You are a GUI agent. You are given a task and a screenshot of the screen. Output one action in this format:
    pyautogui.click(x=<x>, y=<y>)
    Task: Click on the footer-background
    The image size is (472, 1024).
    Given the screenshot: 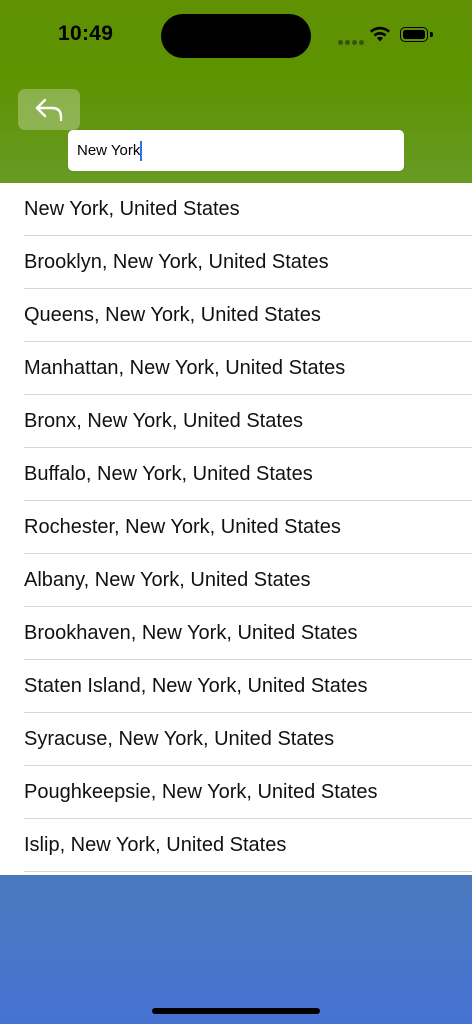 What is the action you would take?
    pyautogui.click(x=236, y=949)
    